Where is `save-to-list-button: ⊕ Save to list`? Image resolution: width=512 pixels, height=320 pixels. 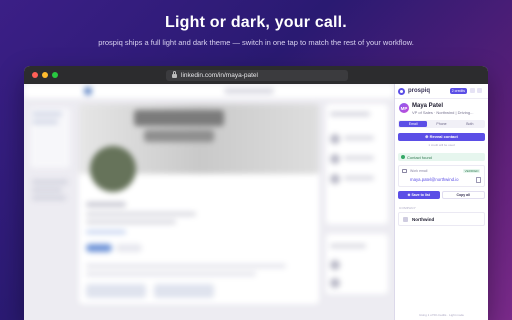
save-to-list-button: ⊕ Save to list is located at coordinates (419, 195).